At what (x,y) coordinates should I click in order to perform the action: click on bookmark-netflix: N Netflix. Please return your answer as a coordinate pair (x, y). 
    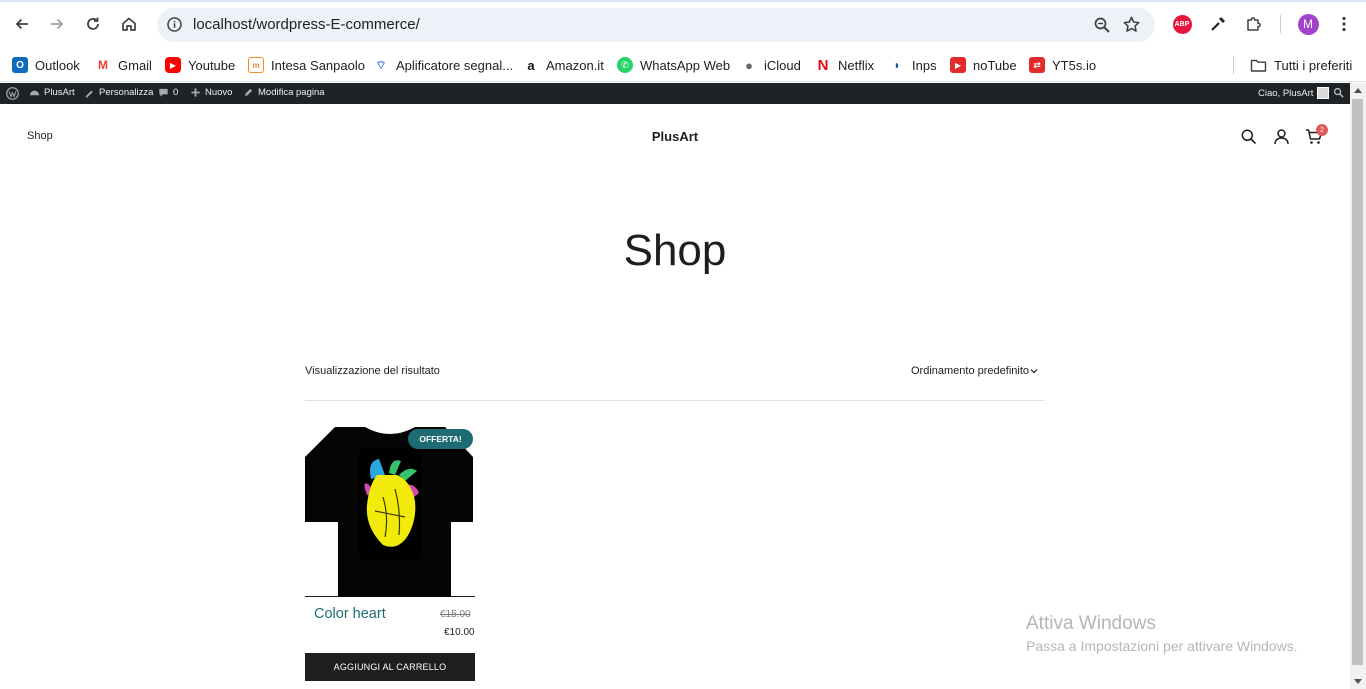
    Looking at the image, I should click on (845, 65).